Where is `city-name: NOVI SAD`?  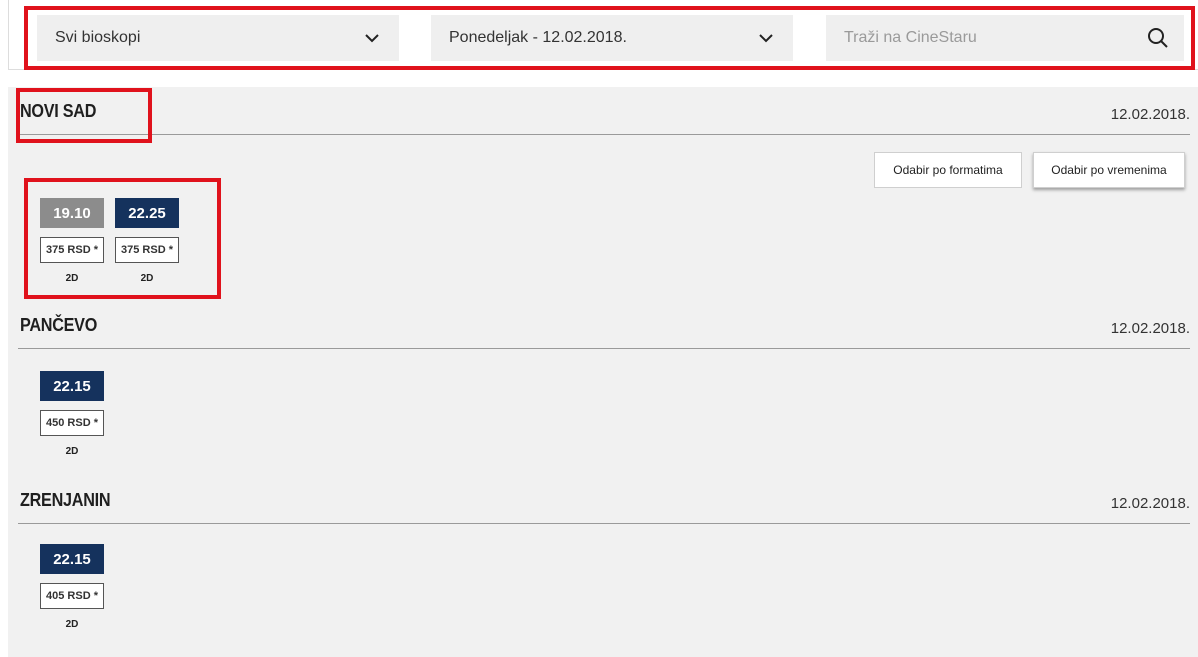 city-name: NOVI SAD is located at coordinates (58, 111).